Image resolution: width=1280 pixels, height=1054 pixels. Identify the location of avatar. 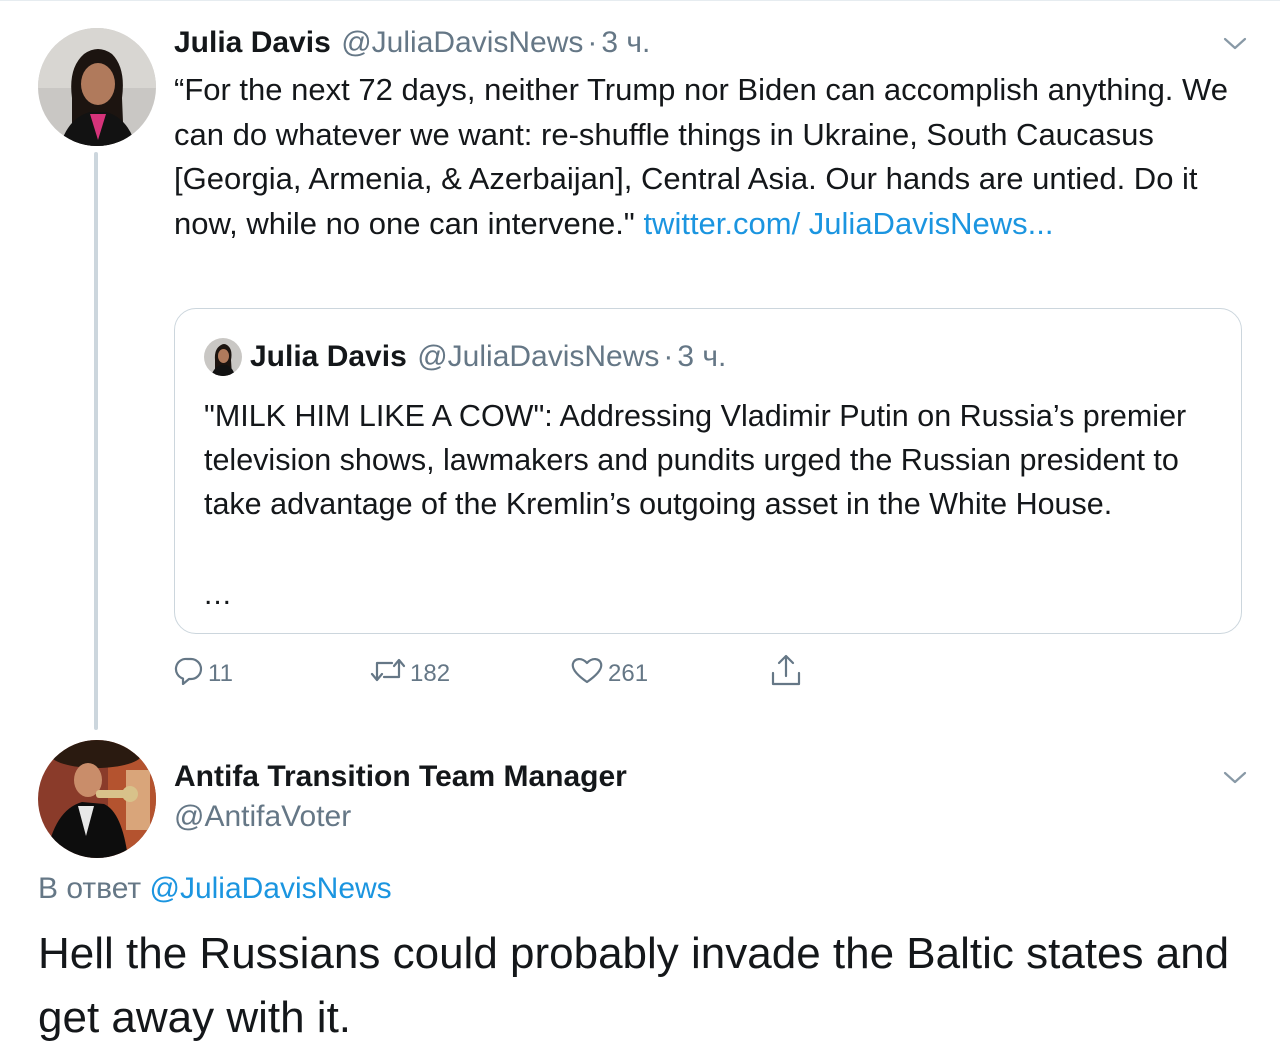
(97, 87).